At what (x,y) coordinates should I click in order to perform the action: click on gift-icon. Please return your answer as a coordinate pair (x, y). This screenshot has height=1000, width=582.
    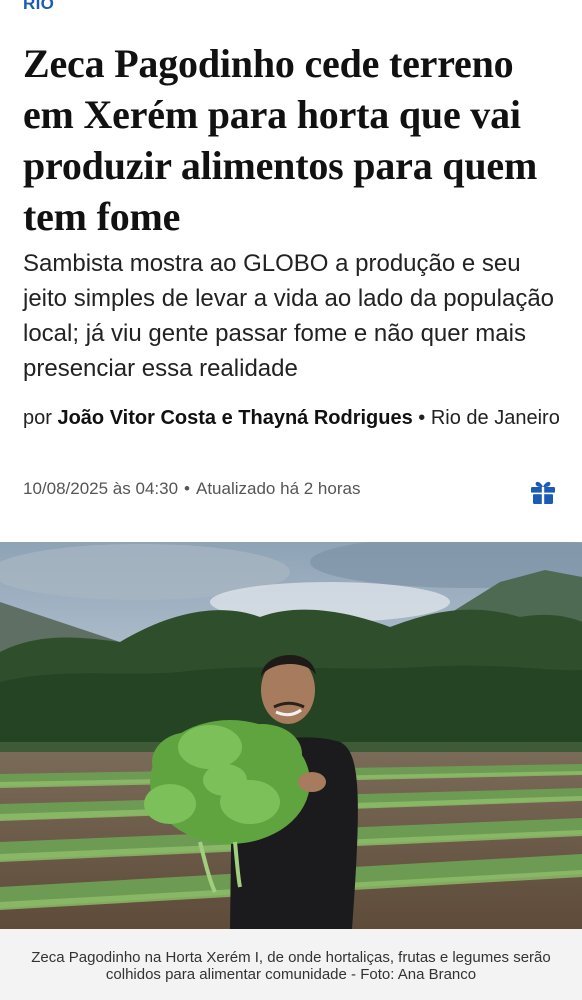
    Looking at the image, I should click on (543, 491).